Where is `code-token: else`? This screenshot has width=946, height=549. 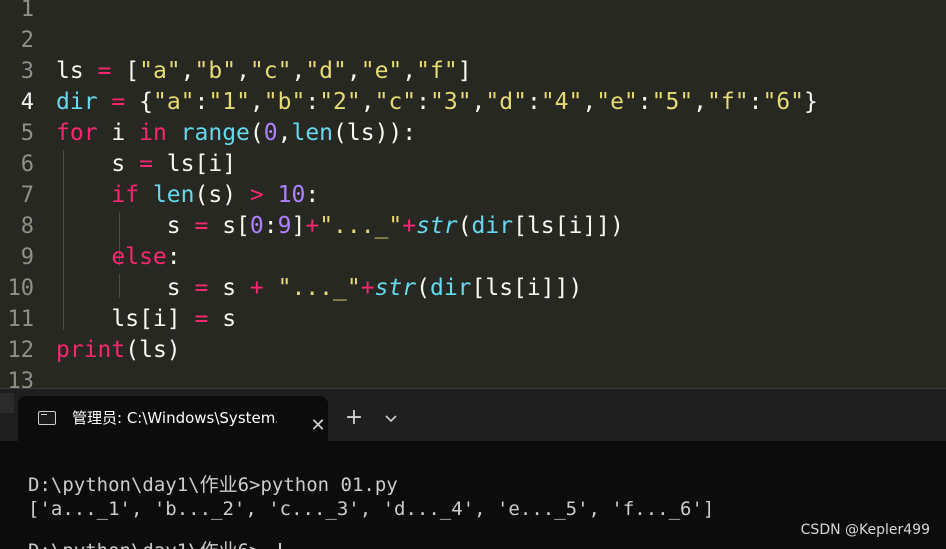
code-token: else is located at coordinates (139, 257).